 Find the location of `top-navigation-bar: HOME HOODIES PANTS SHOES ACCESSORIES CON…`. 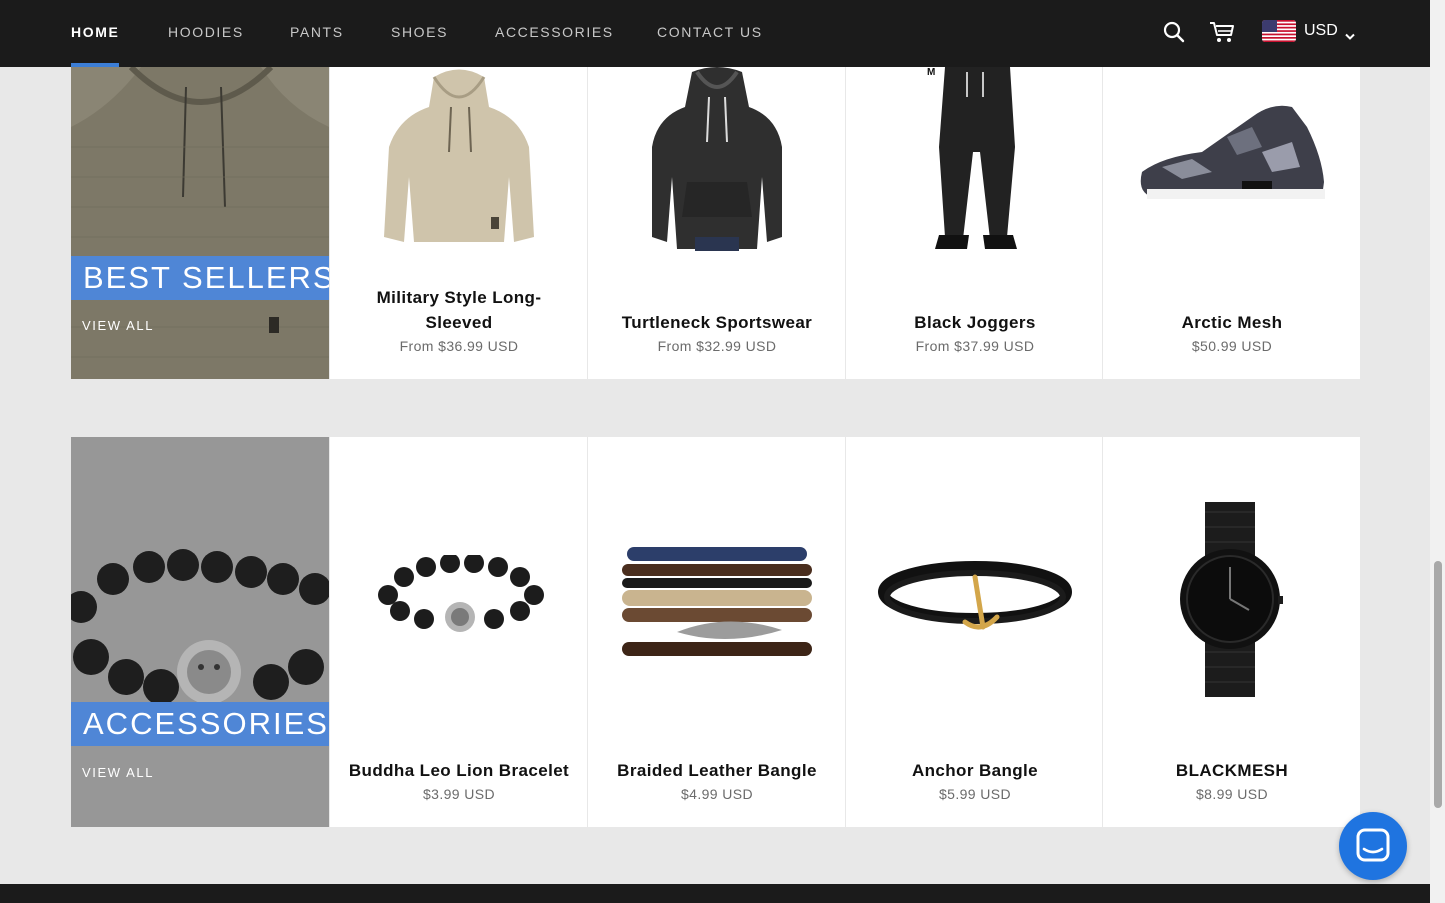

top-navigation-bar: HOME HOODIES PANTS SHOES ACCESSORIES CON… is located at coordinates (715, 33).